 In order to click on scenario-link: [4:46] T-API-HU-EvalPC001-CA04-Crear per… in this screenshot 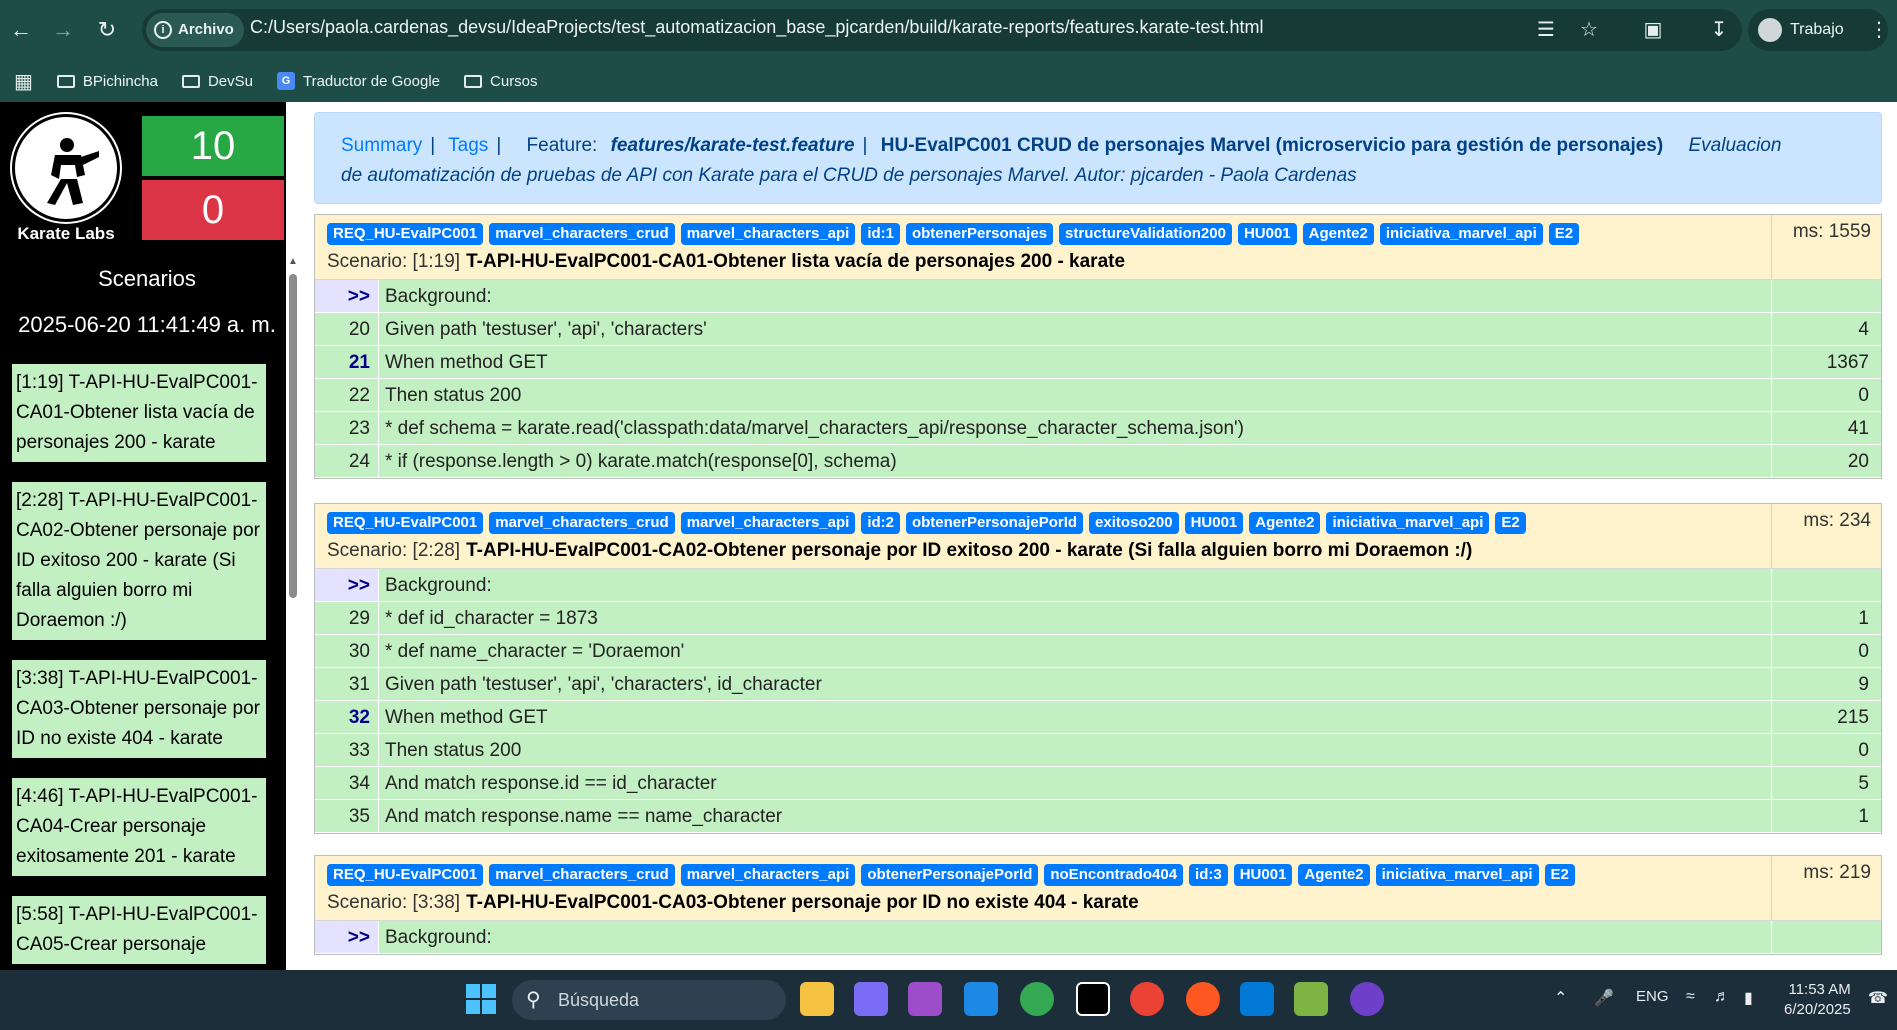, I will do `click(139, 827)`.